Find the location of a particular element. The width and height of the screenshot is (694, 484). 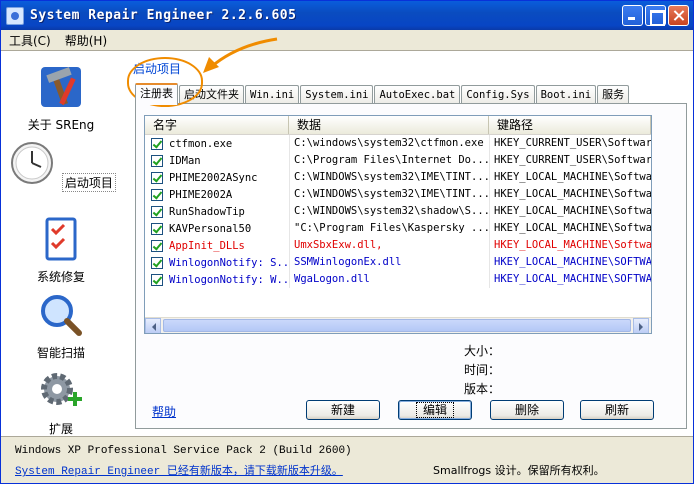

window-title: System Repair Engineer 2.2.6.605 is located at coordinates (163, 15).